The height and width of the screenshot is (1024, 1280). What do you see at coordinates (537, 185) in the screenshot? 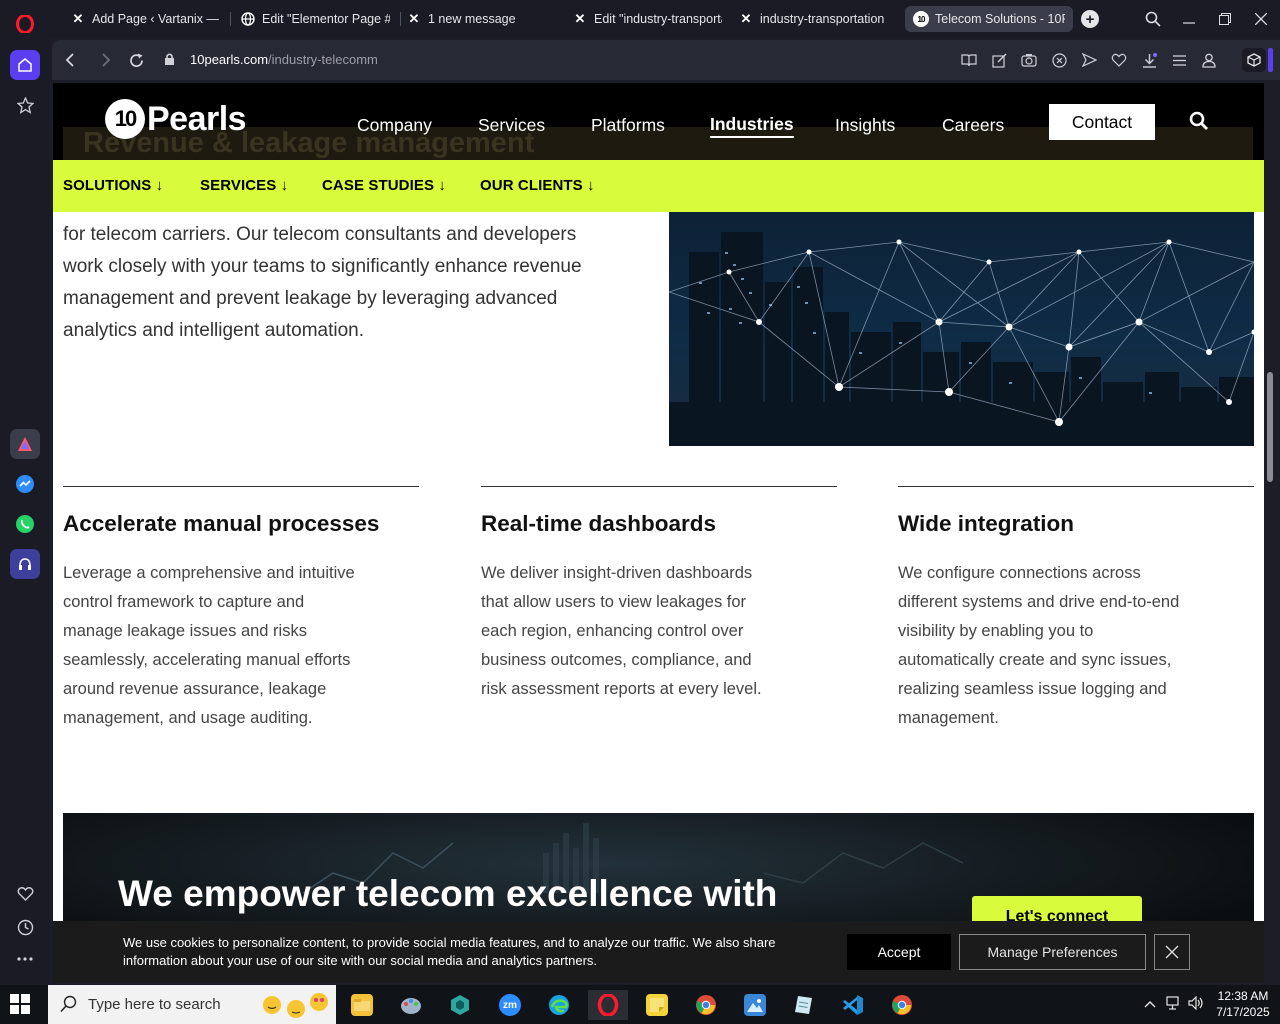
I see `subnav-our-clients: OUR CLIENTS ↓` at bounding box center [537, 185].